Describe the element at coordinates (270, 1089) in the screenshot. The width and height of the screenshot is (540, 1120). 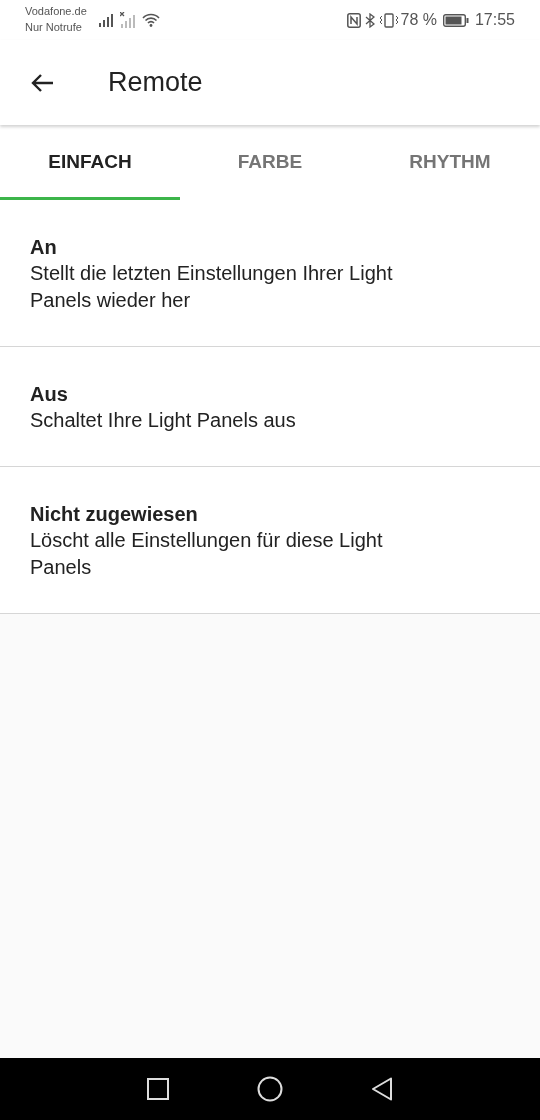
I see `home-icon` at that location.